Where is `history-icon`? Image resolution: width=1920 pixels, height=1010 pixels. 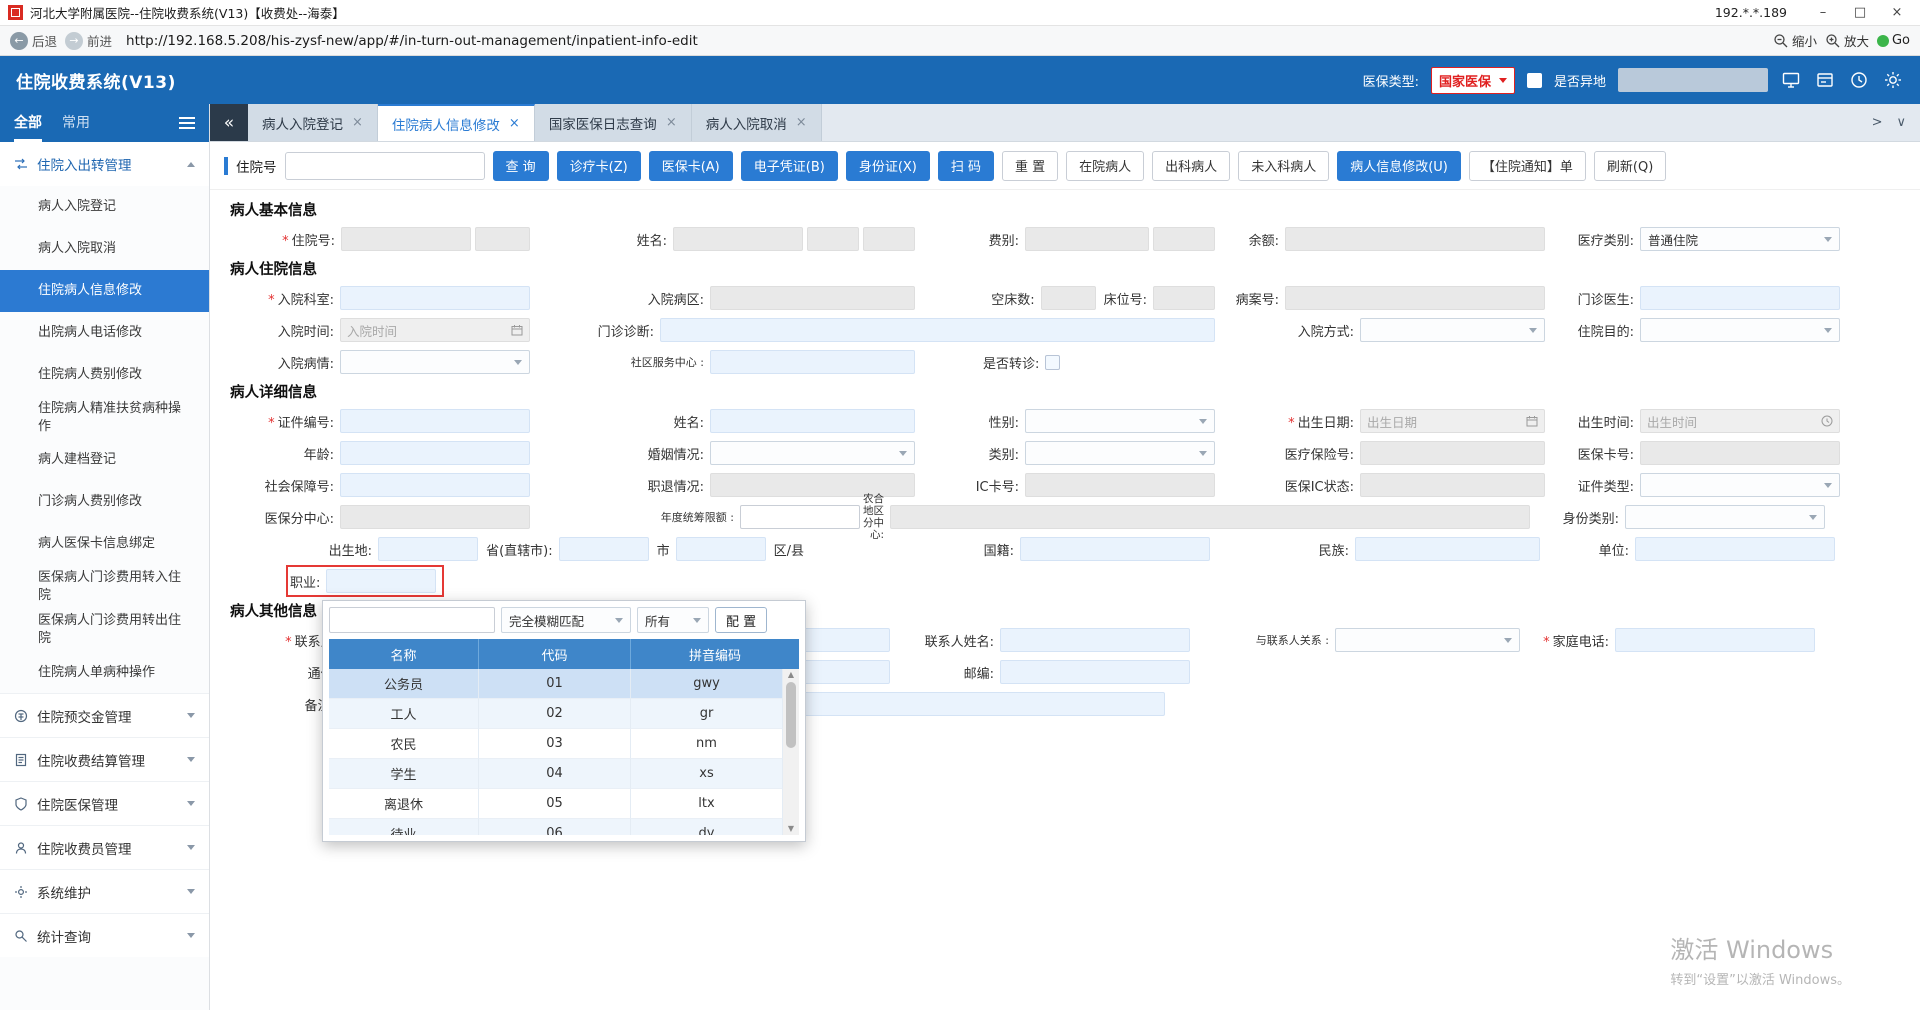 history-icon is located at coordinates (1859, 80).